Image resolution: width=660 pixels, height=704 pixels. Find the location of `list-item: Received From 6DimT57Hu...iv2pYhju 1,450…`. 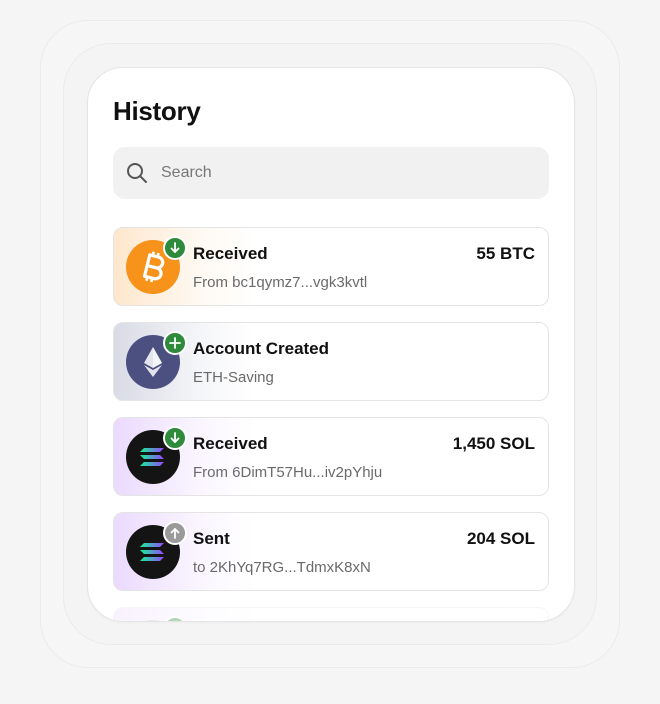

list-item: Received From 6DimT57Hu...iv2pYhju 1,450… is located at coordinates (331, 456).